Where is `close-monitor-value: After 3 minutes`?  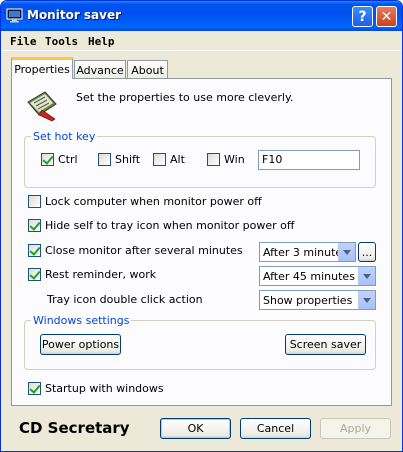 close-monitor-value: After 3 minutes is located at coordinates (305, 252).